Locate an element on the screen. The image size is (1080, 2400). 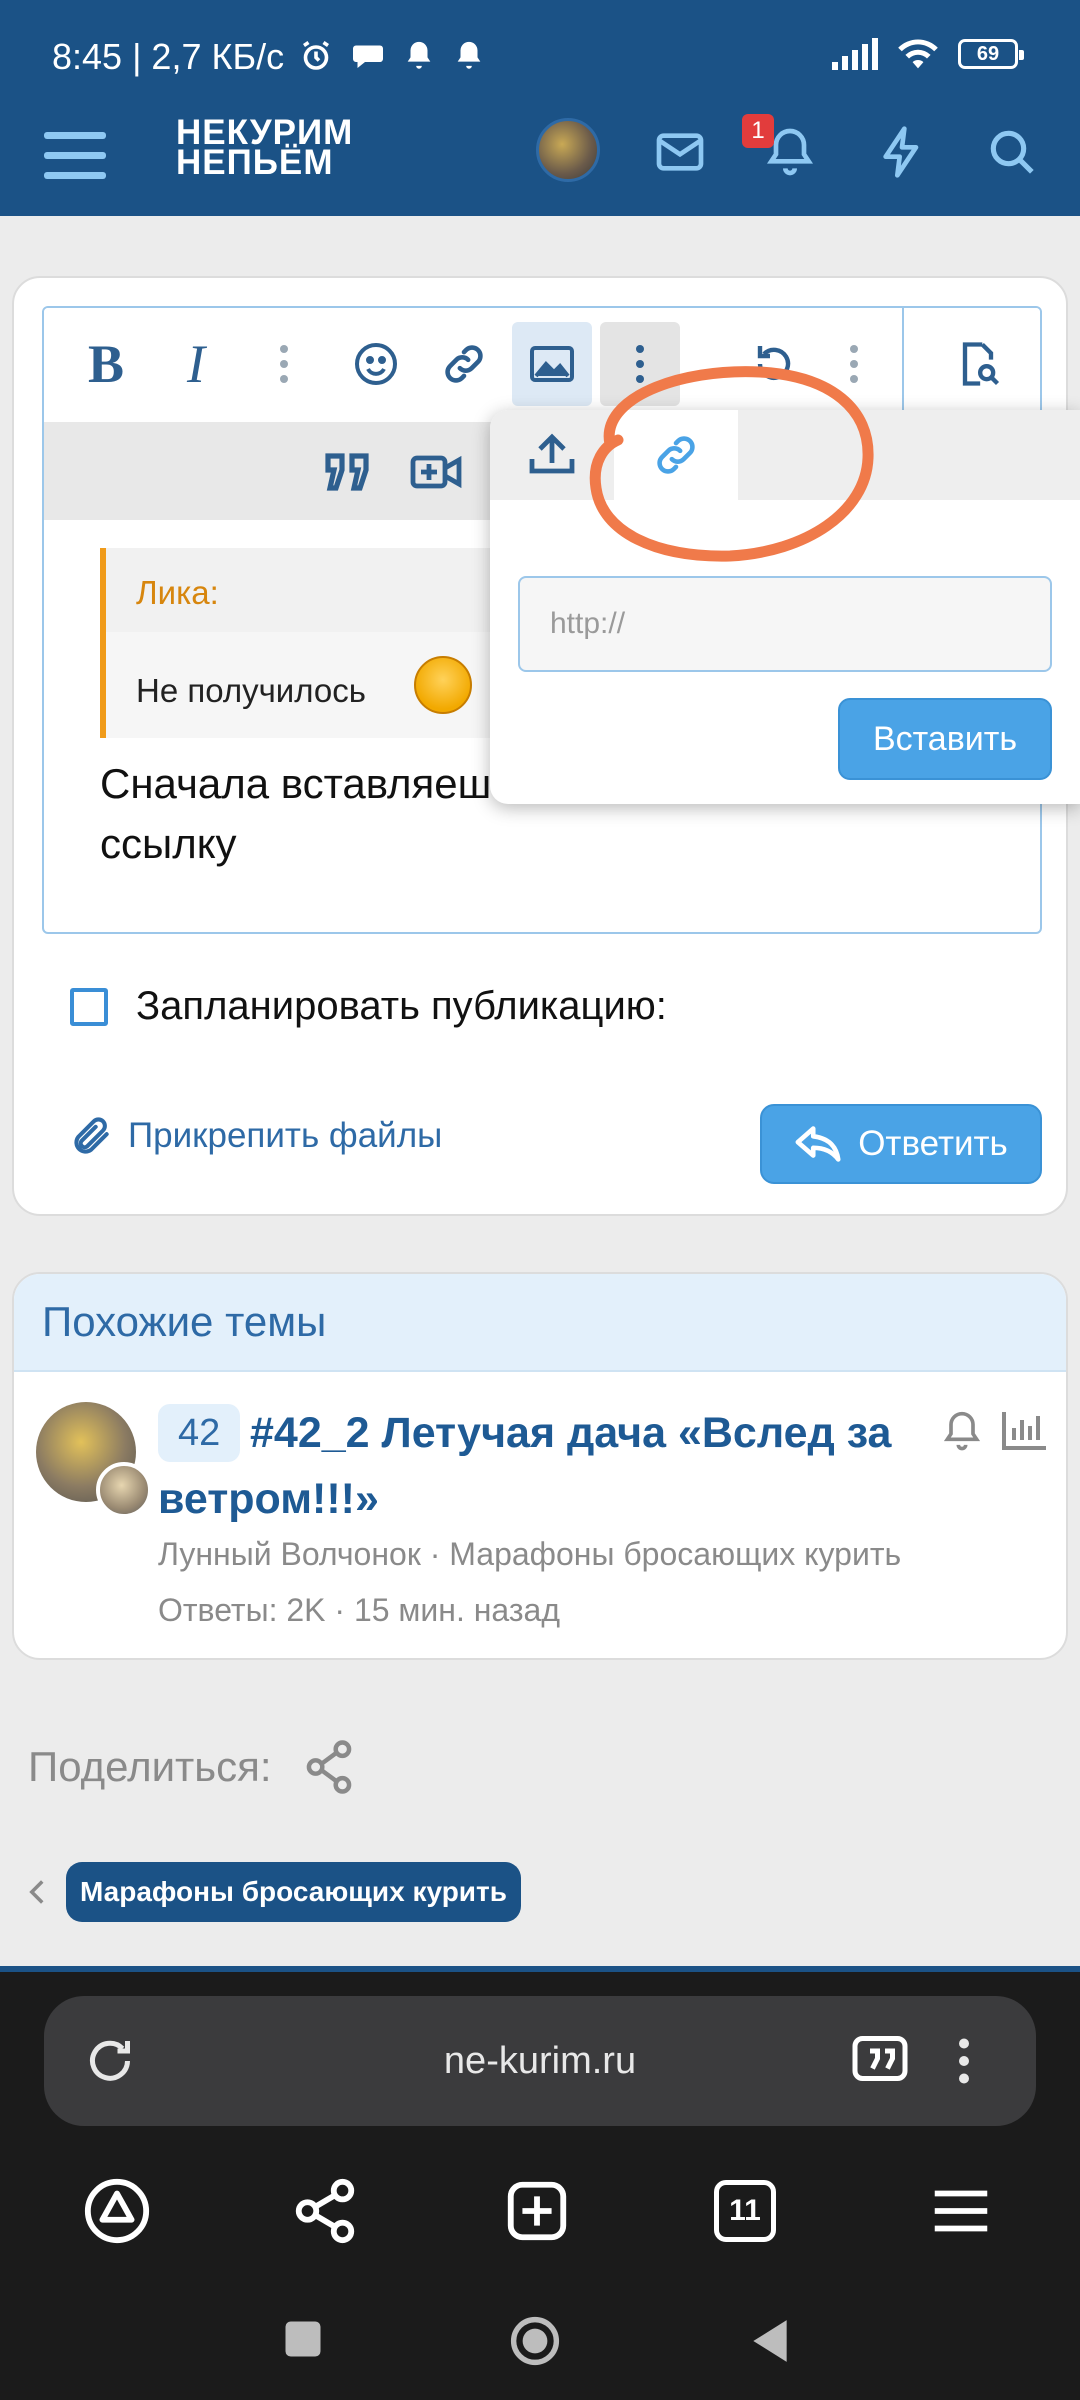
insert-image-popup: Вставить is located at coordinates (785, 607).